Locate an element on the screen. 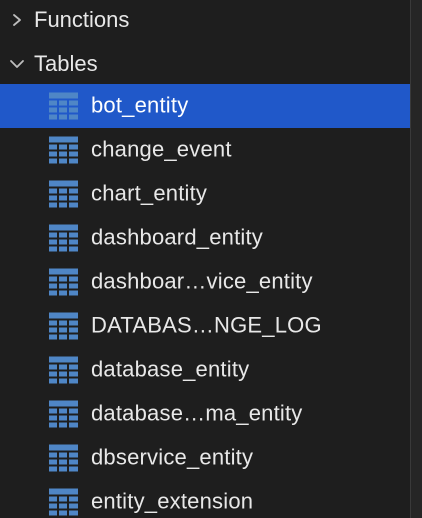 The height and width of the screenshot is (518, 422). table-row: bot_entity is located at coordinates (205, 106).